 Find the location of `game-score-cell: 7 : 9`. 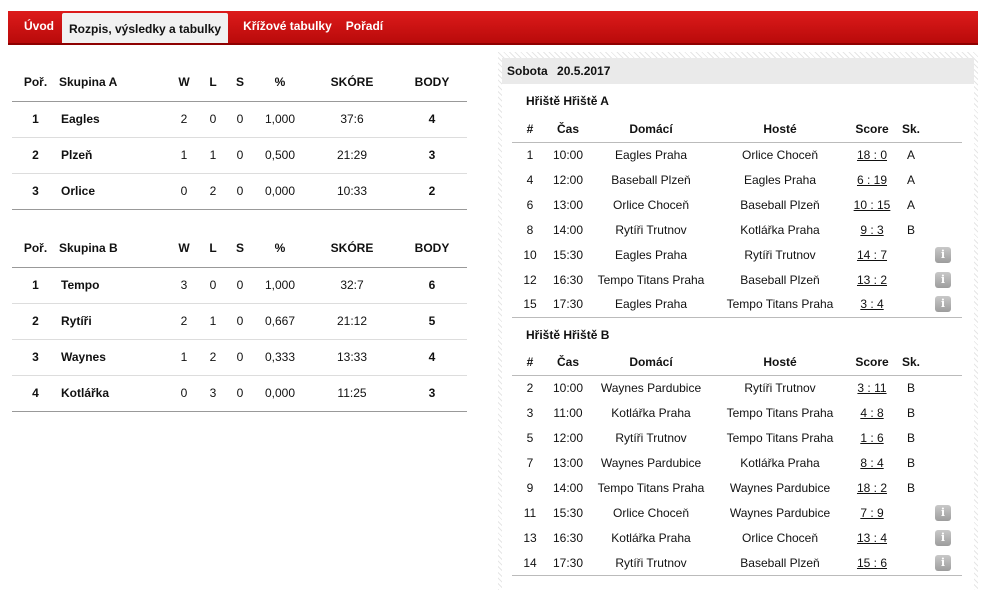

game-score-cell: 7 : 9 is located at coordinates (872, 513).